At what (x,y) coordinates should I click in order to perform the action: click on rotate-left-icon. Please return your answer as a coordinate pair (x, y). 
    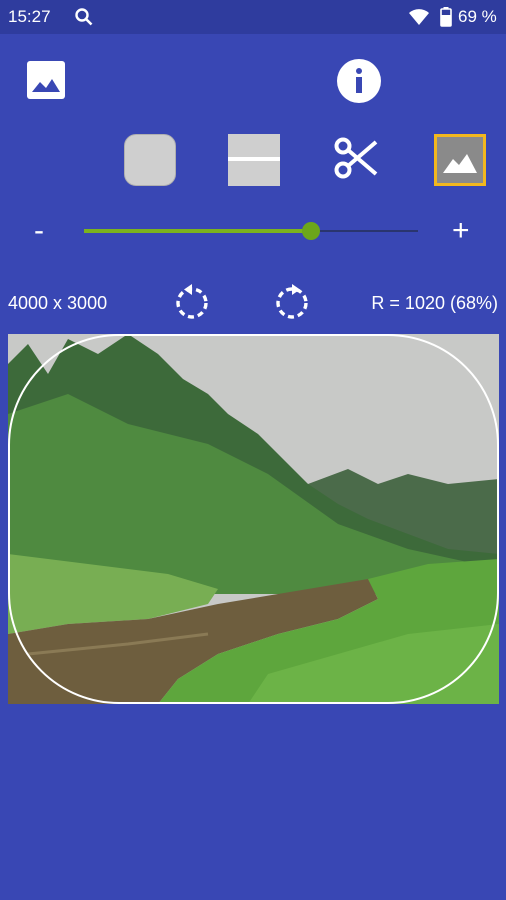
    Looking at the image, I should click on (192, 303).